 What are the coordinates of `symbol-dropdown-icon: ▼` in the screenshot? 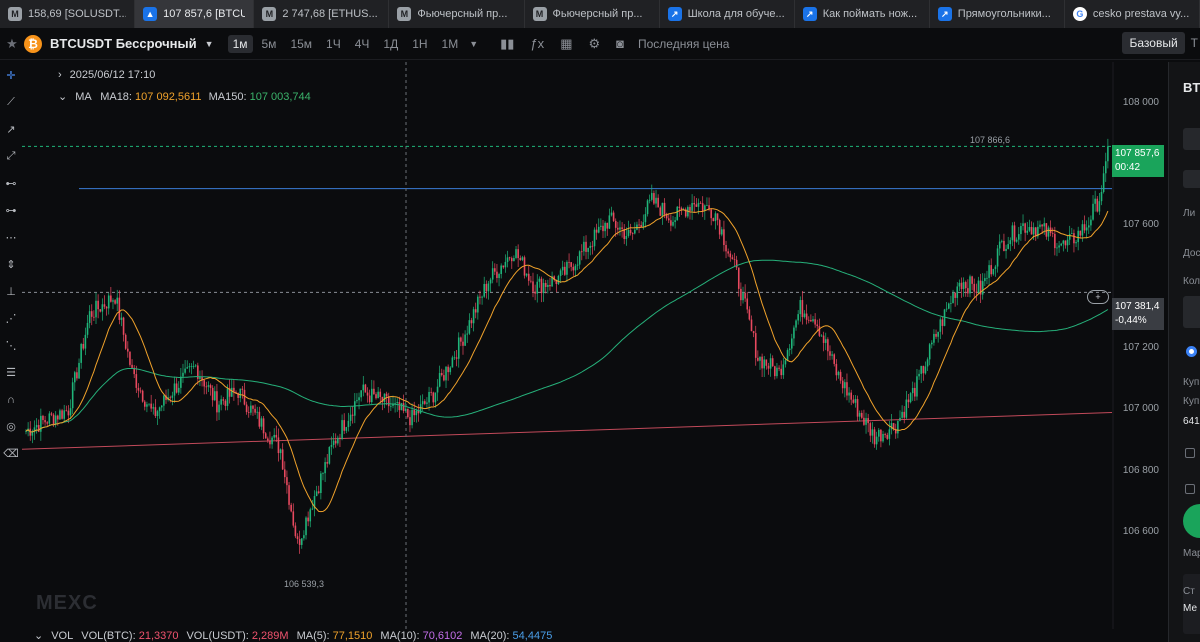 It's located at (209, 44).